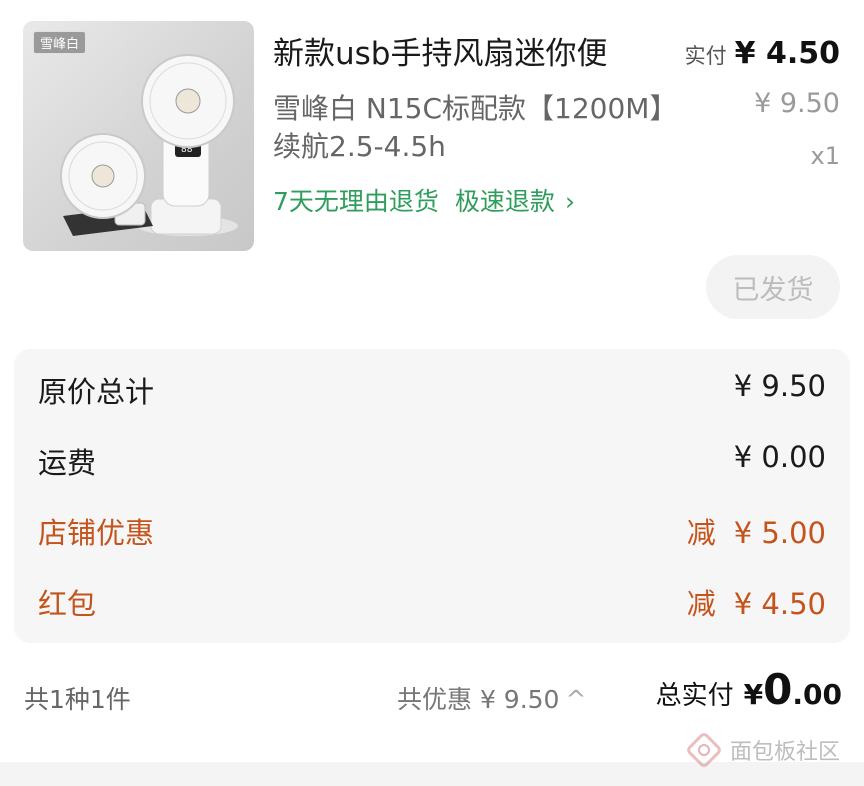 The image size is (864, 786). What do you see at coordinates (569, 201) in the screenshot?
I see `chevron-right-icon: ›` at bounding box center [569, 201].